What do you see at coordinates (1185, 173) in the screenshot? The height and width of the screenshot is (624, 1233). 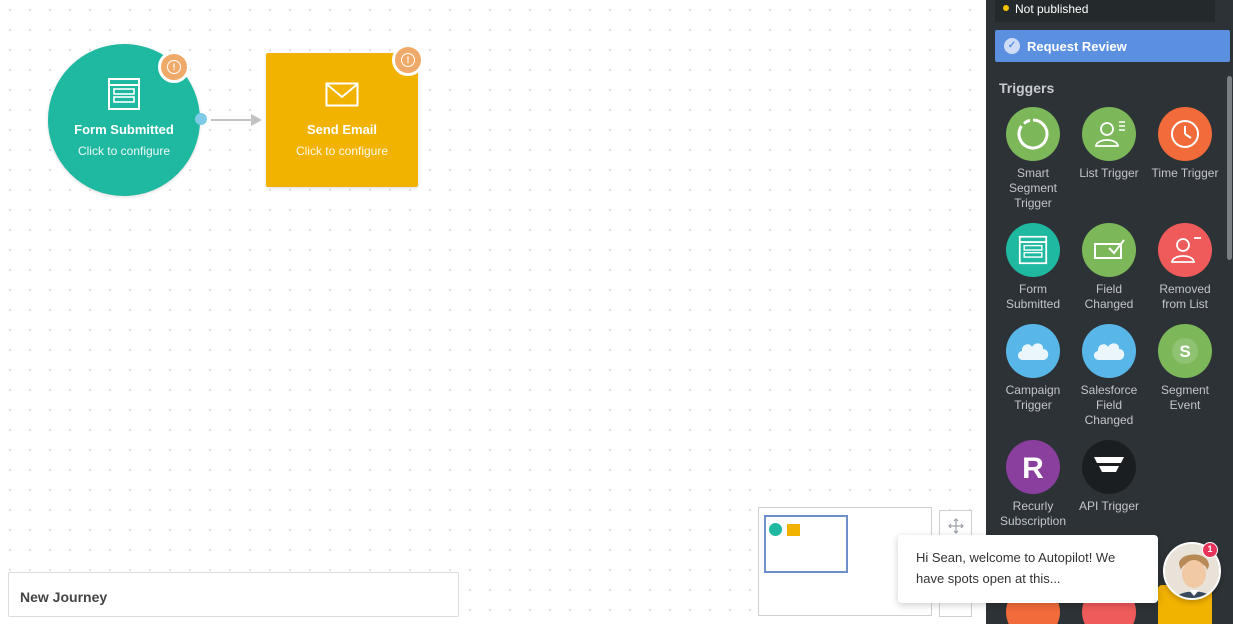 I see `trigger-label: Time Trigger` at bounding box center [1185, 173].